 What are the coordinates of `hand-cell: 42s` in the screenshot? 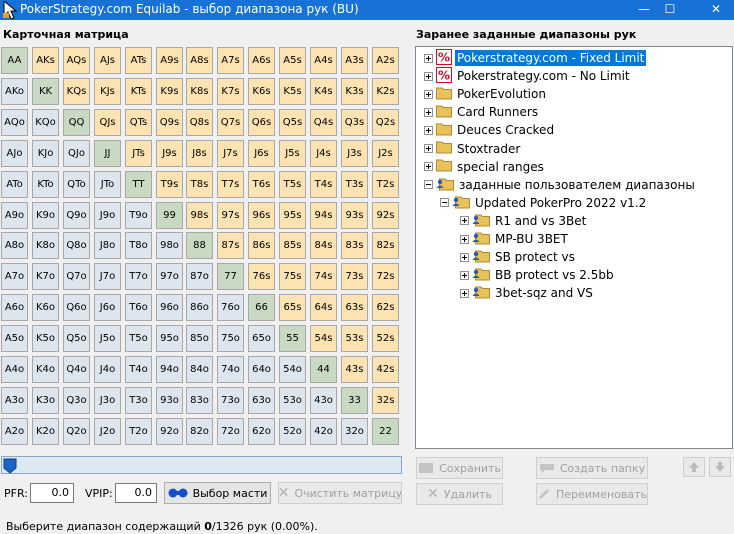 It's located at (385, 369).